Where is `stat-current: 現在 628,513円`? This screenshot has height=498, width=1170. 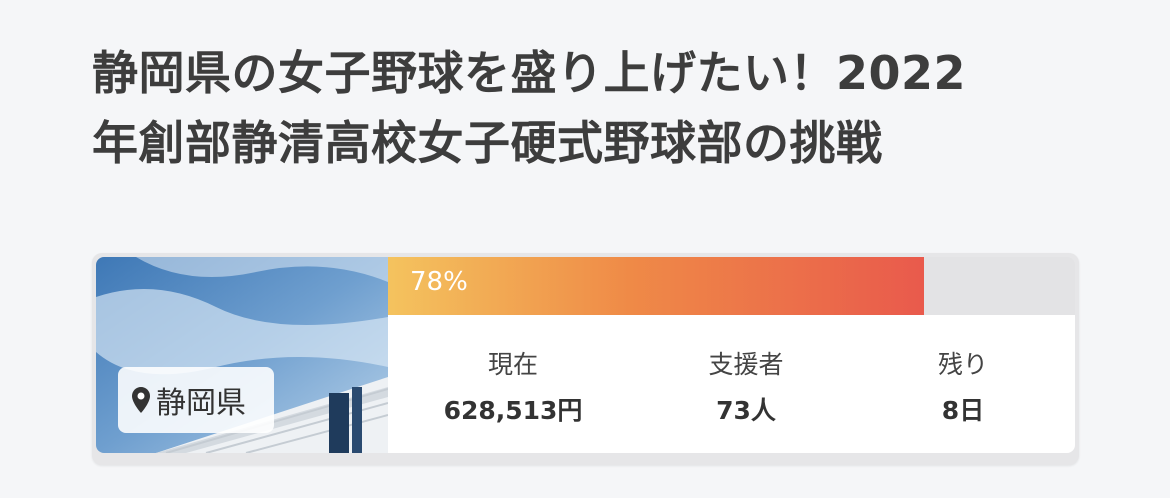
stat-current: 現在 628,513円 is located at coordinates (513, 386).